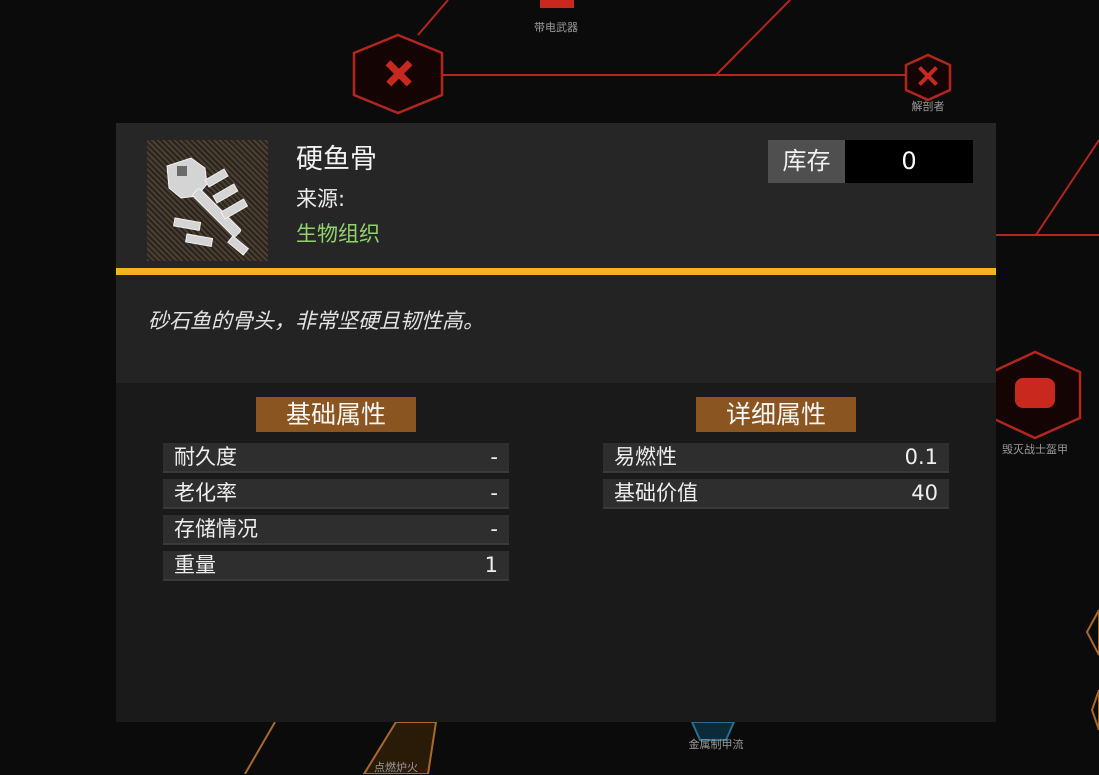  I want to click on stat-value: 40, so click(924, 493).